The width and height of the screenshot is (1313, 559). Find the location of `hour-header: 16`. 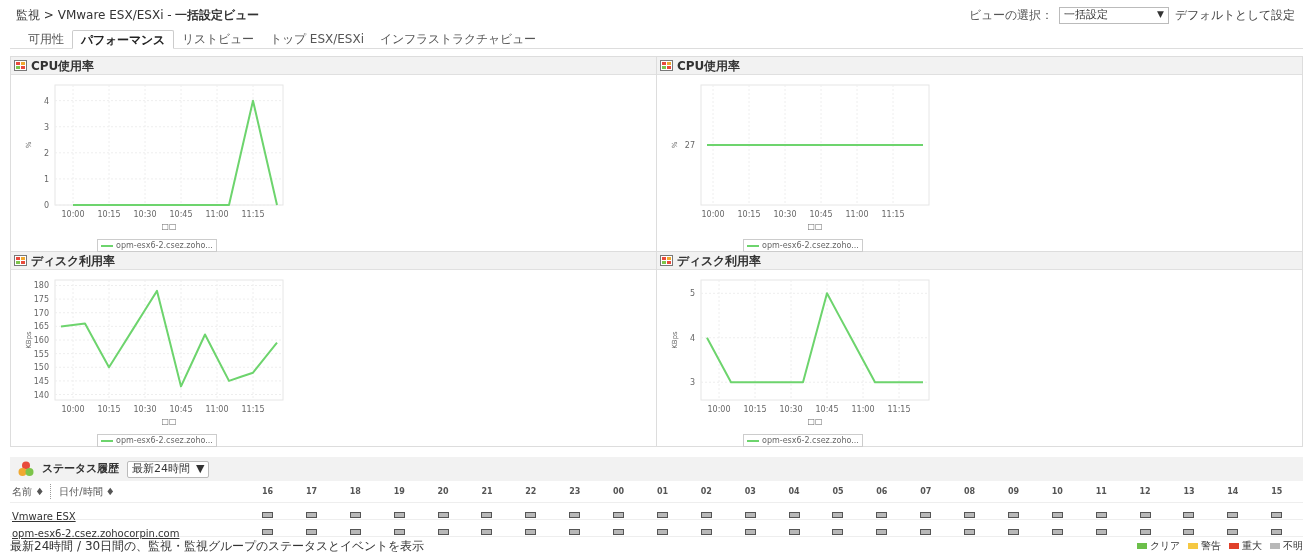

hour-header: 16 is located at coordinates (268, 491).